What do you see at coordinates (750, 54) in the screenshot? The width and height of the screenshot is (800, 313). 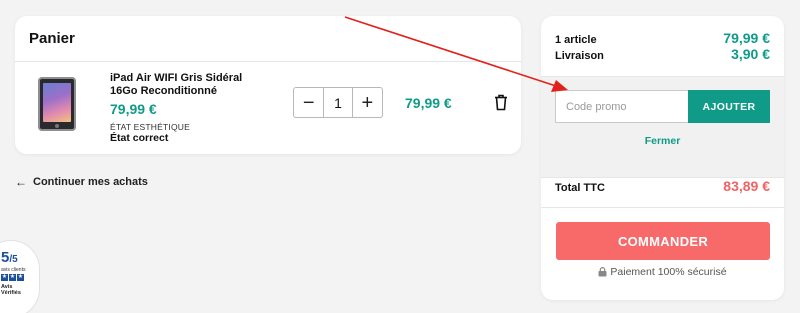 I see `shipping-cost: 3,90 €` at bounding box center [750, 54].